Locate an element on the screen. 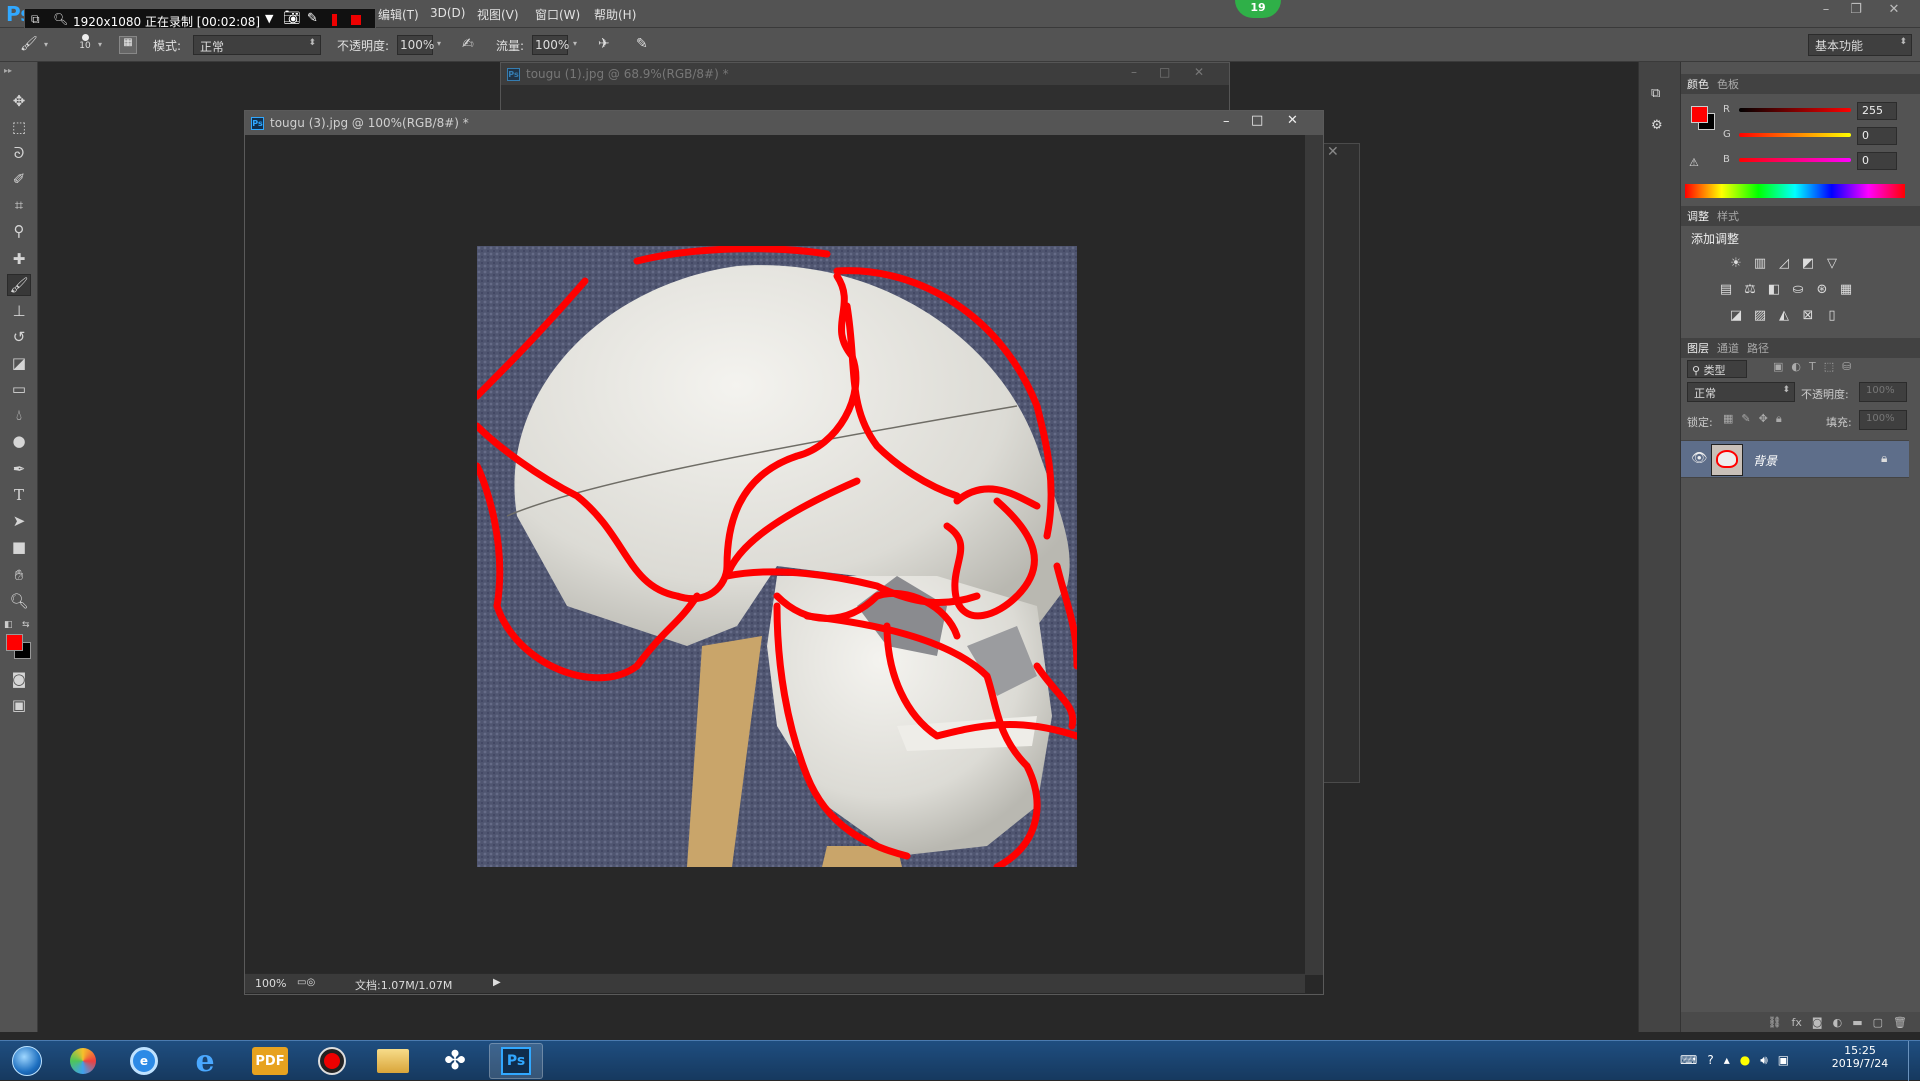 This screenshot has height=1081, width=1920. quick-select-tool-icon: ✐ is located at coordinates (19, 179).